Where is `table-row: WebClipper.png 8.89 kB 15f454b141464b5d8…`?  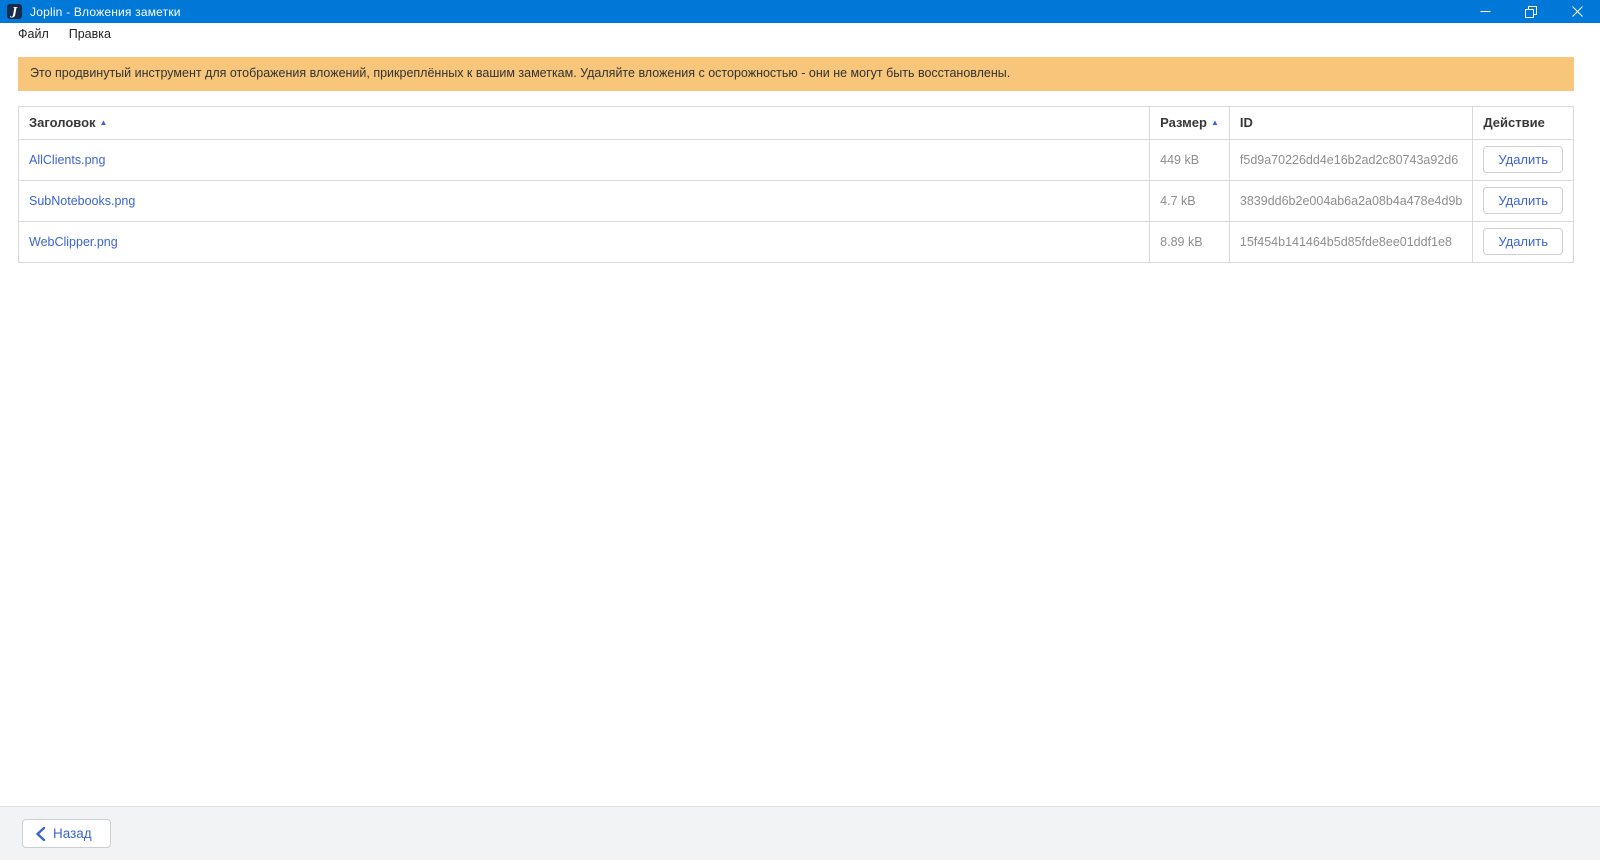
table-row: WebClipper.png 8.89 kB 15f454b141464b5d8… is located at coordinates (795, 241).